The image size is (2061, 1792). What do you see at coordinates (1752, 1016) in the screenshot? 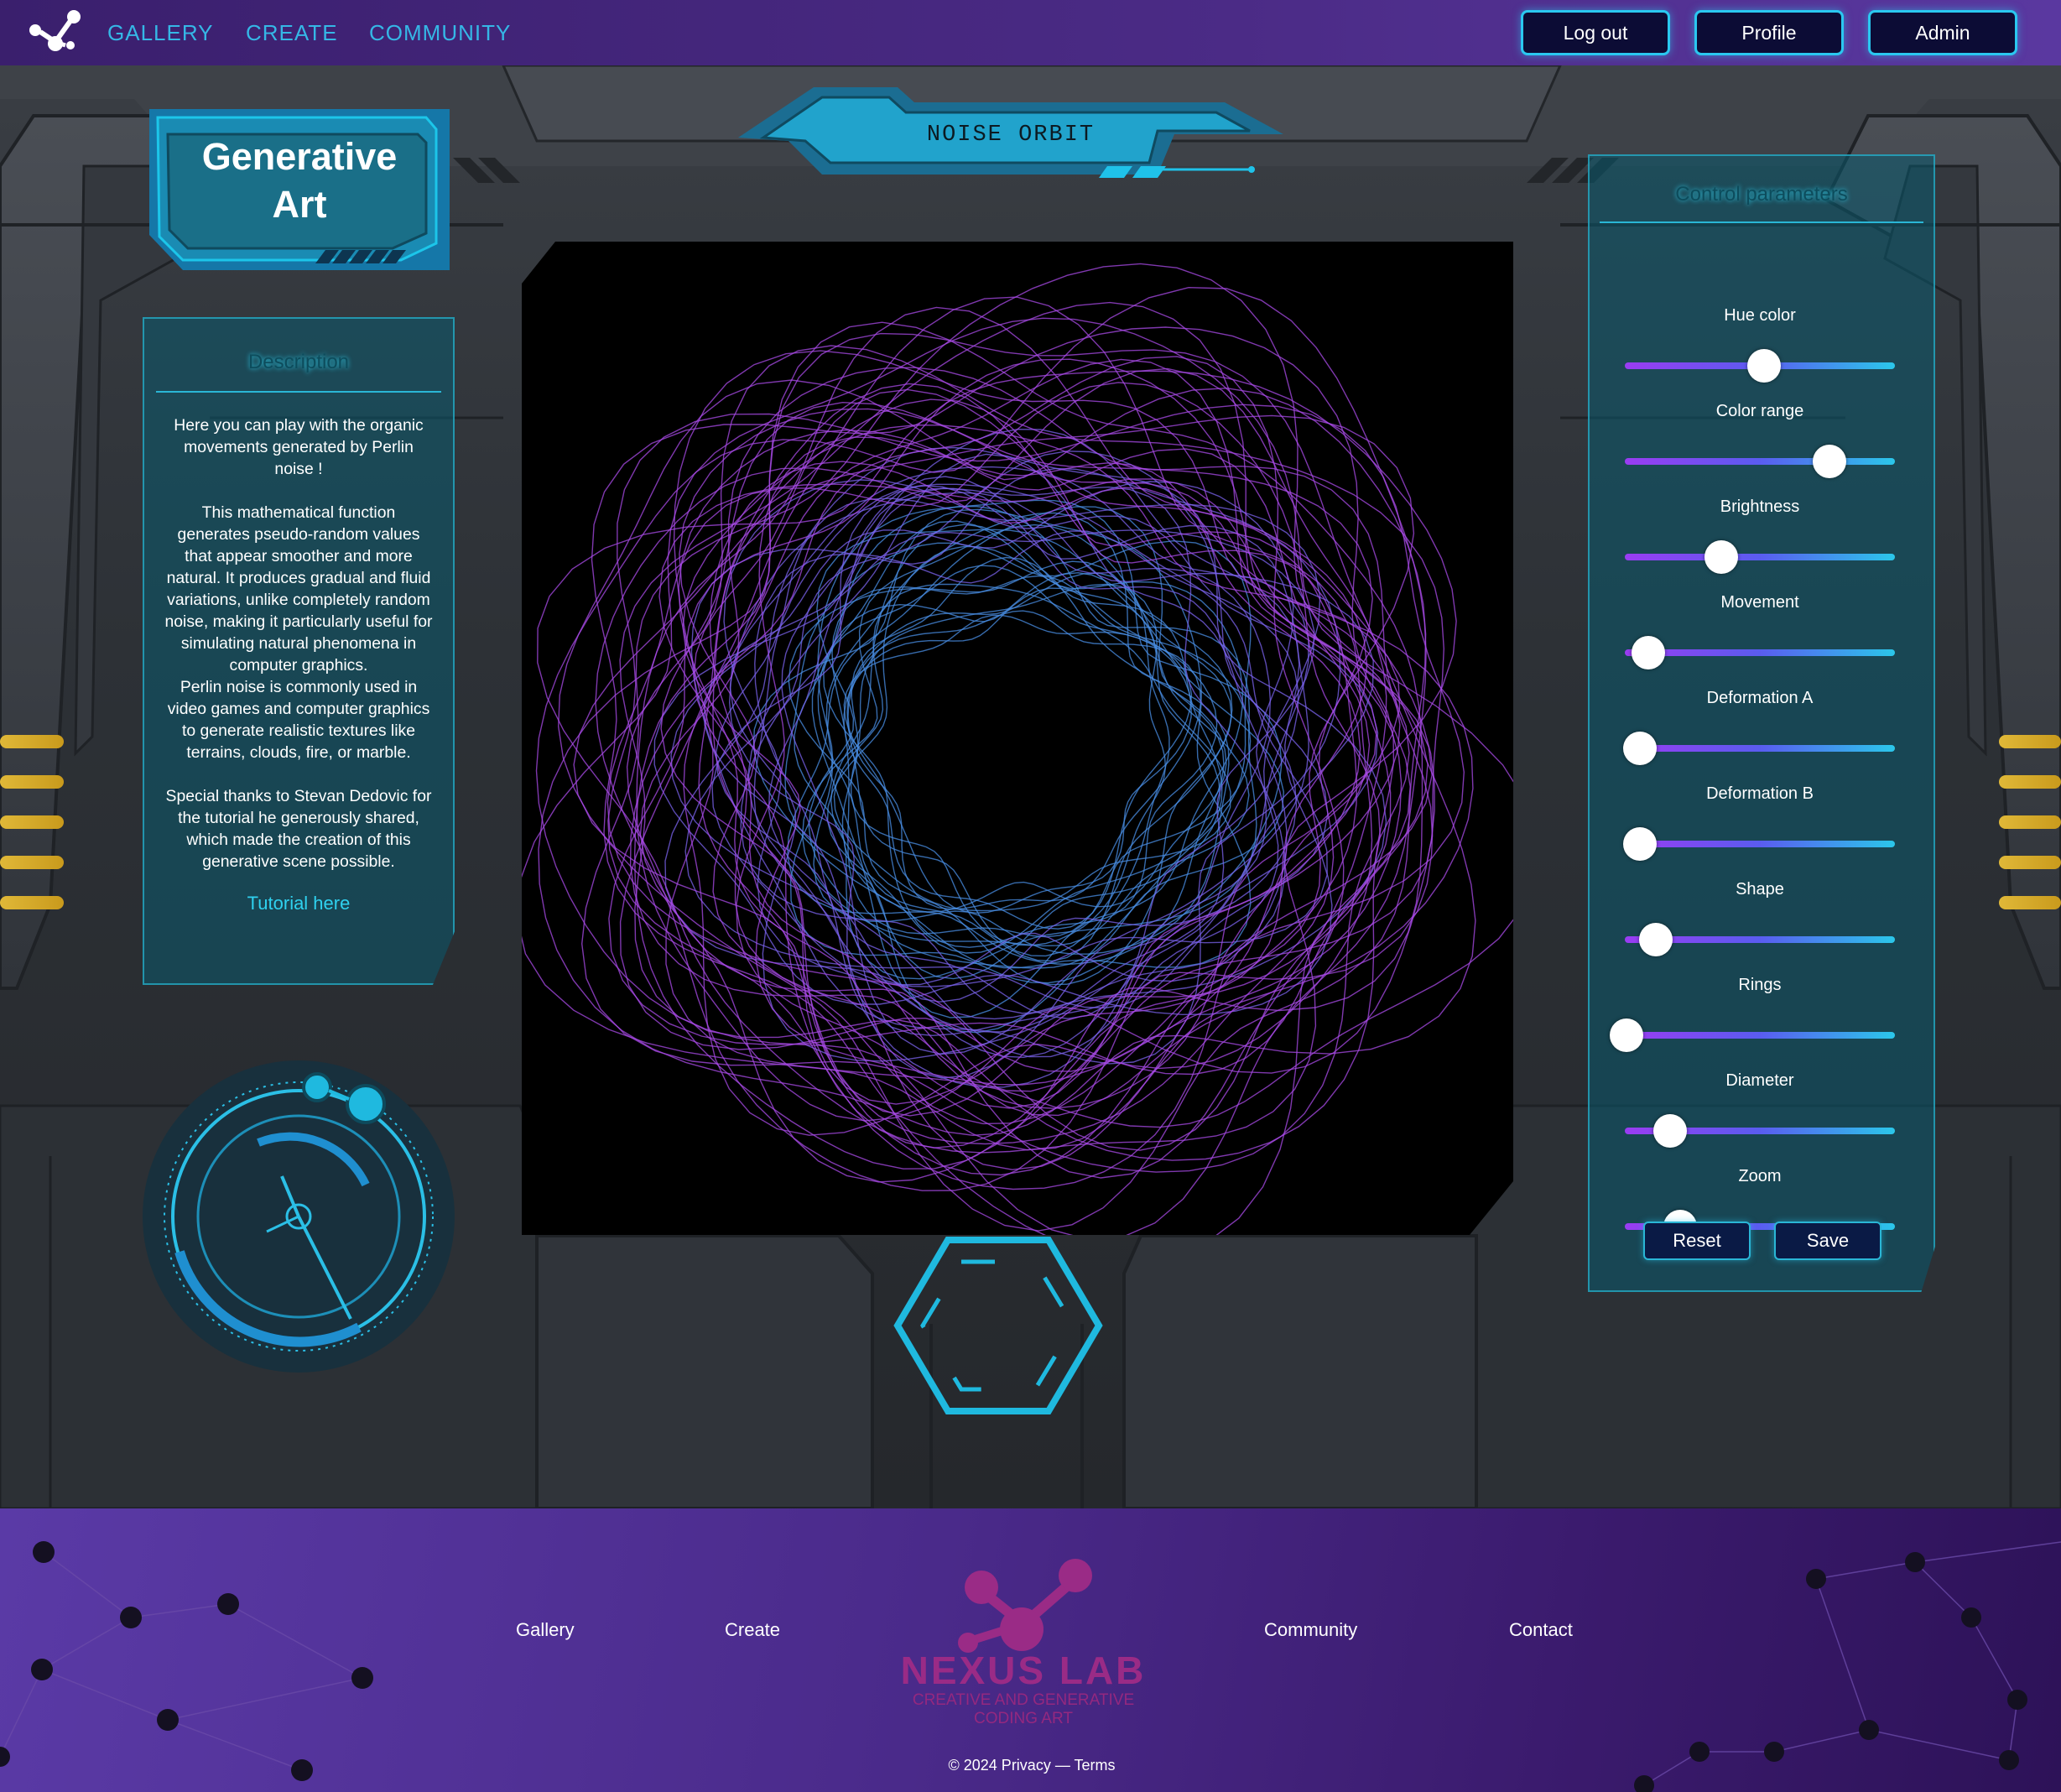
I see `slider-rings: Rings` at bounding box center [1752, 1016].